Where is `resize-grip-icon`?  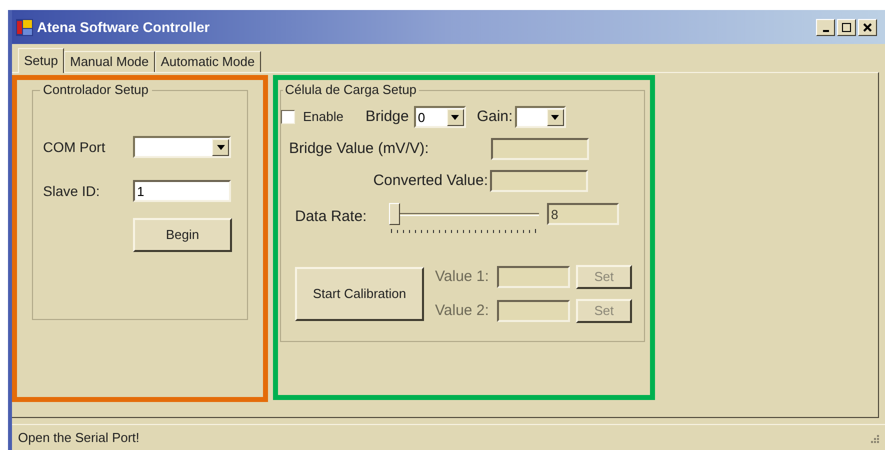 resize-grip-icon is located at coordinates (874, 437).